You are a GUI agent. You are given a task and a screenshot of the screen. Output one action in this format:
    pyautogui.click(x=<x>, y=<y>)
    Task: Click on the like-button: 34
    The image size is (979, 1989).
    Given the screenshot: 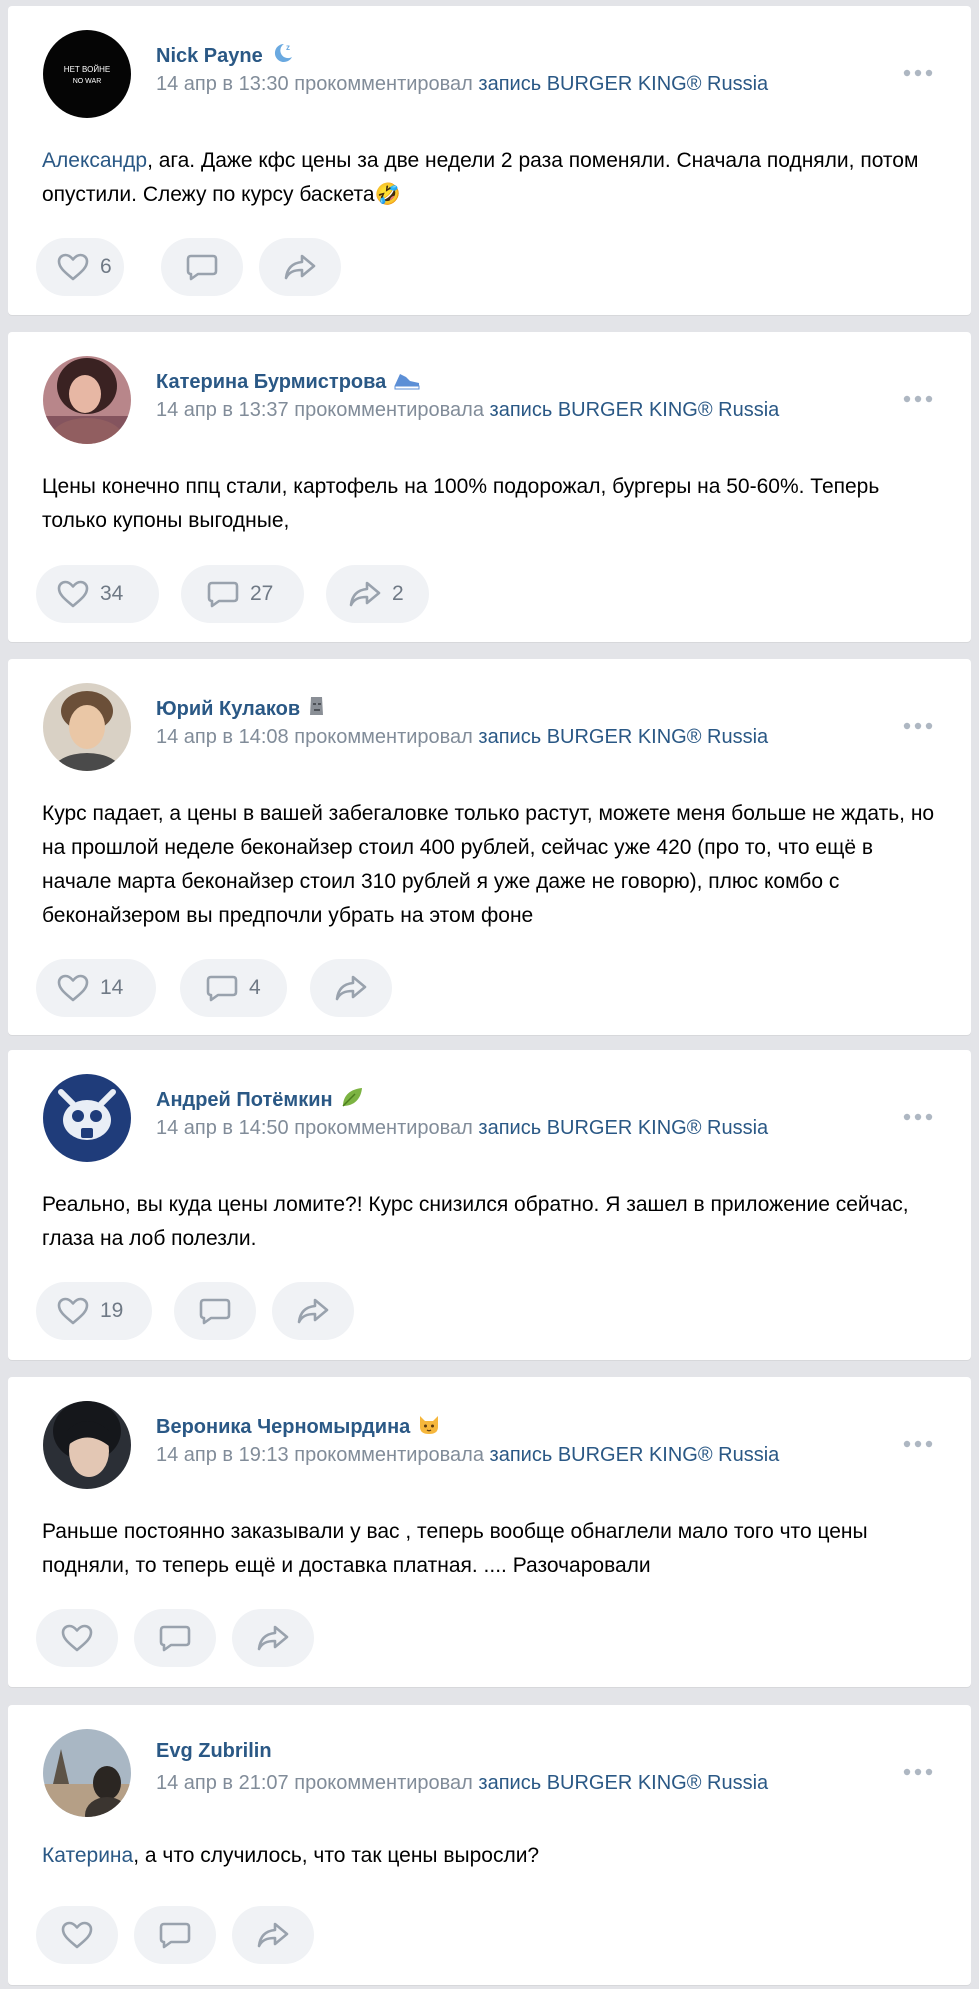 What is the action you would take?
    pyautogui.click(x=97, y=594)
    